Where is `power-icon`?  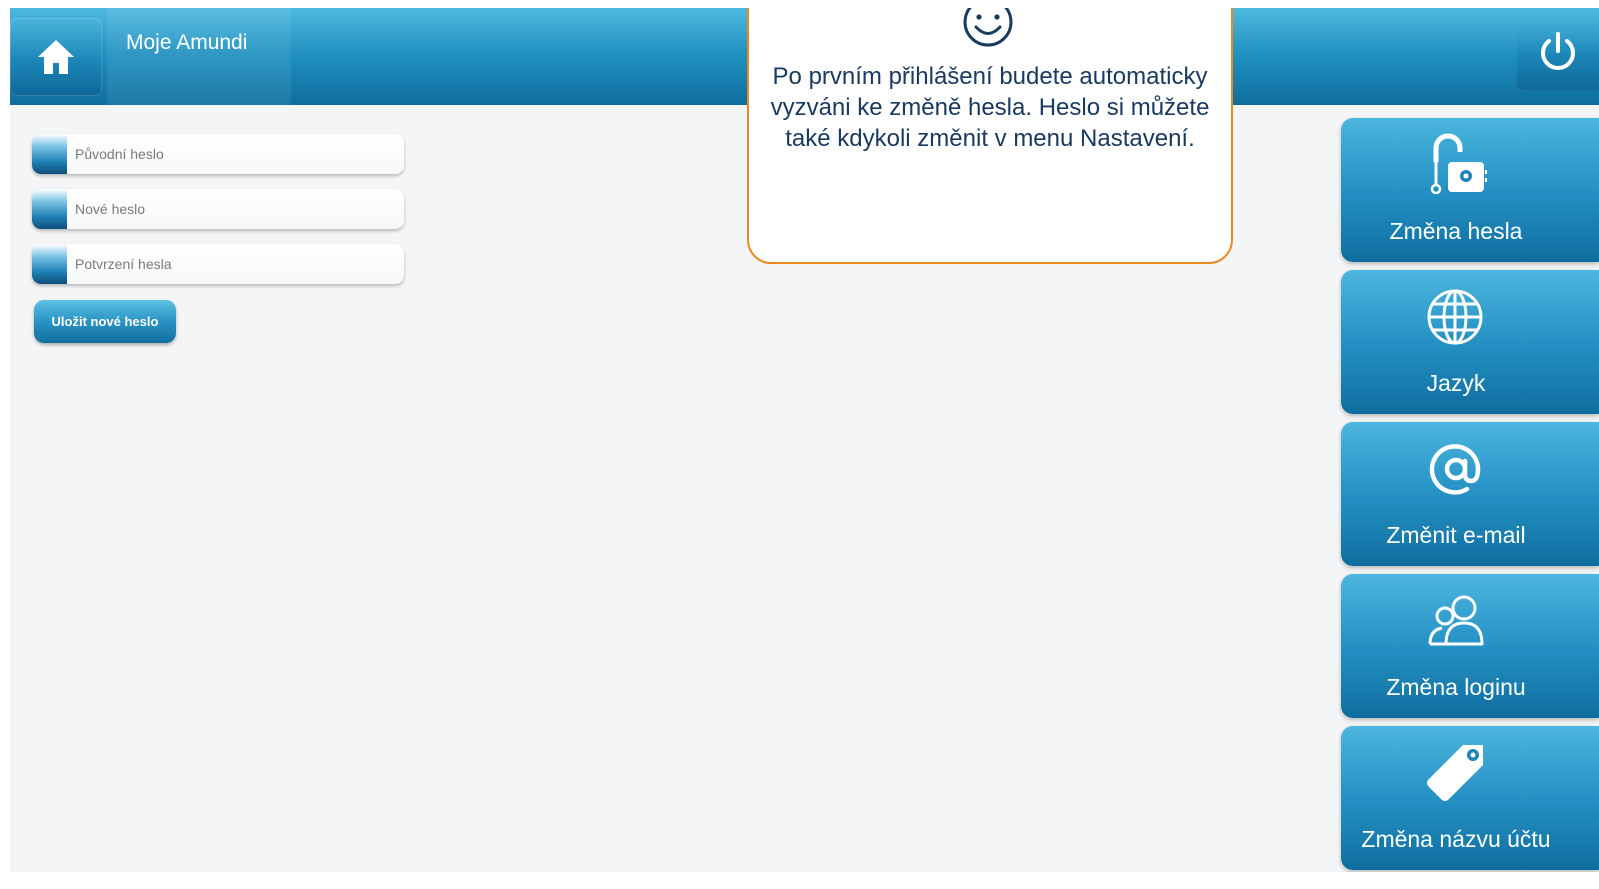 power-icon is located at coordinates (1558, 51).